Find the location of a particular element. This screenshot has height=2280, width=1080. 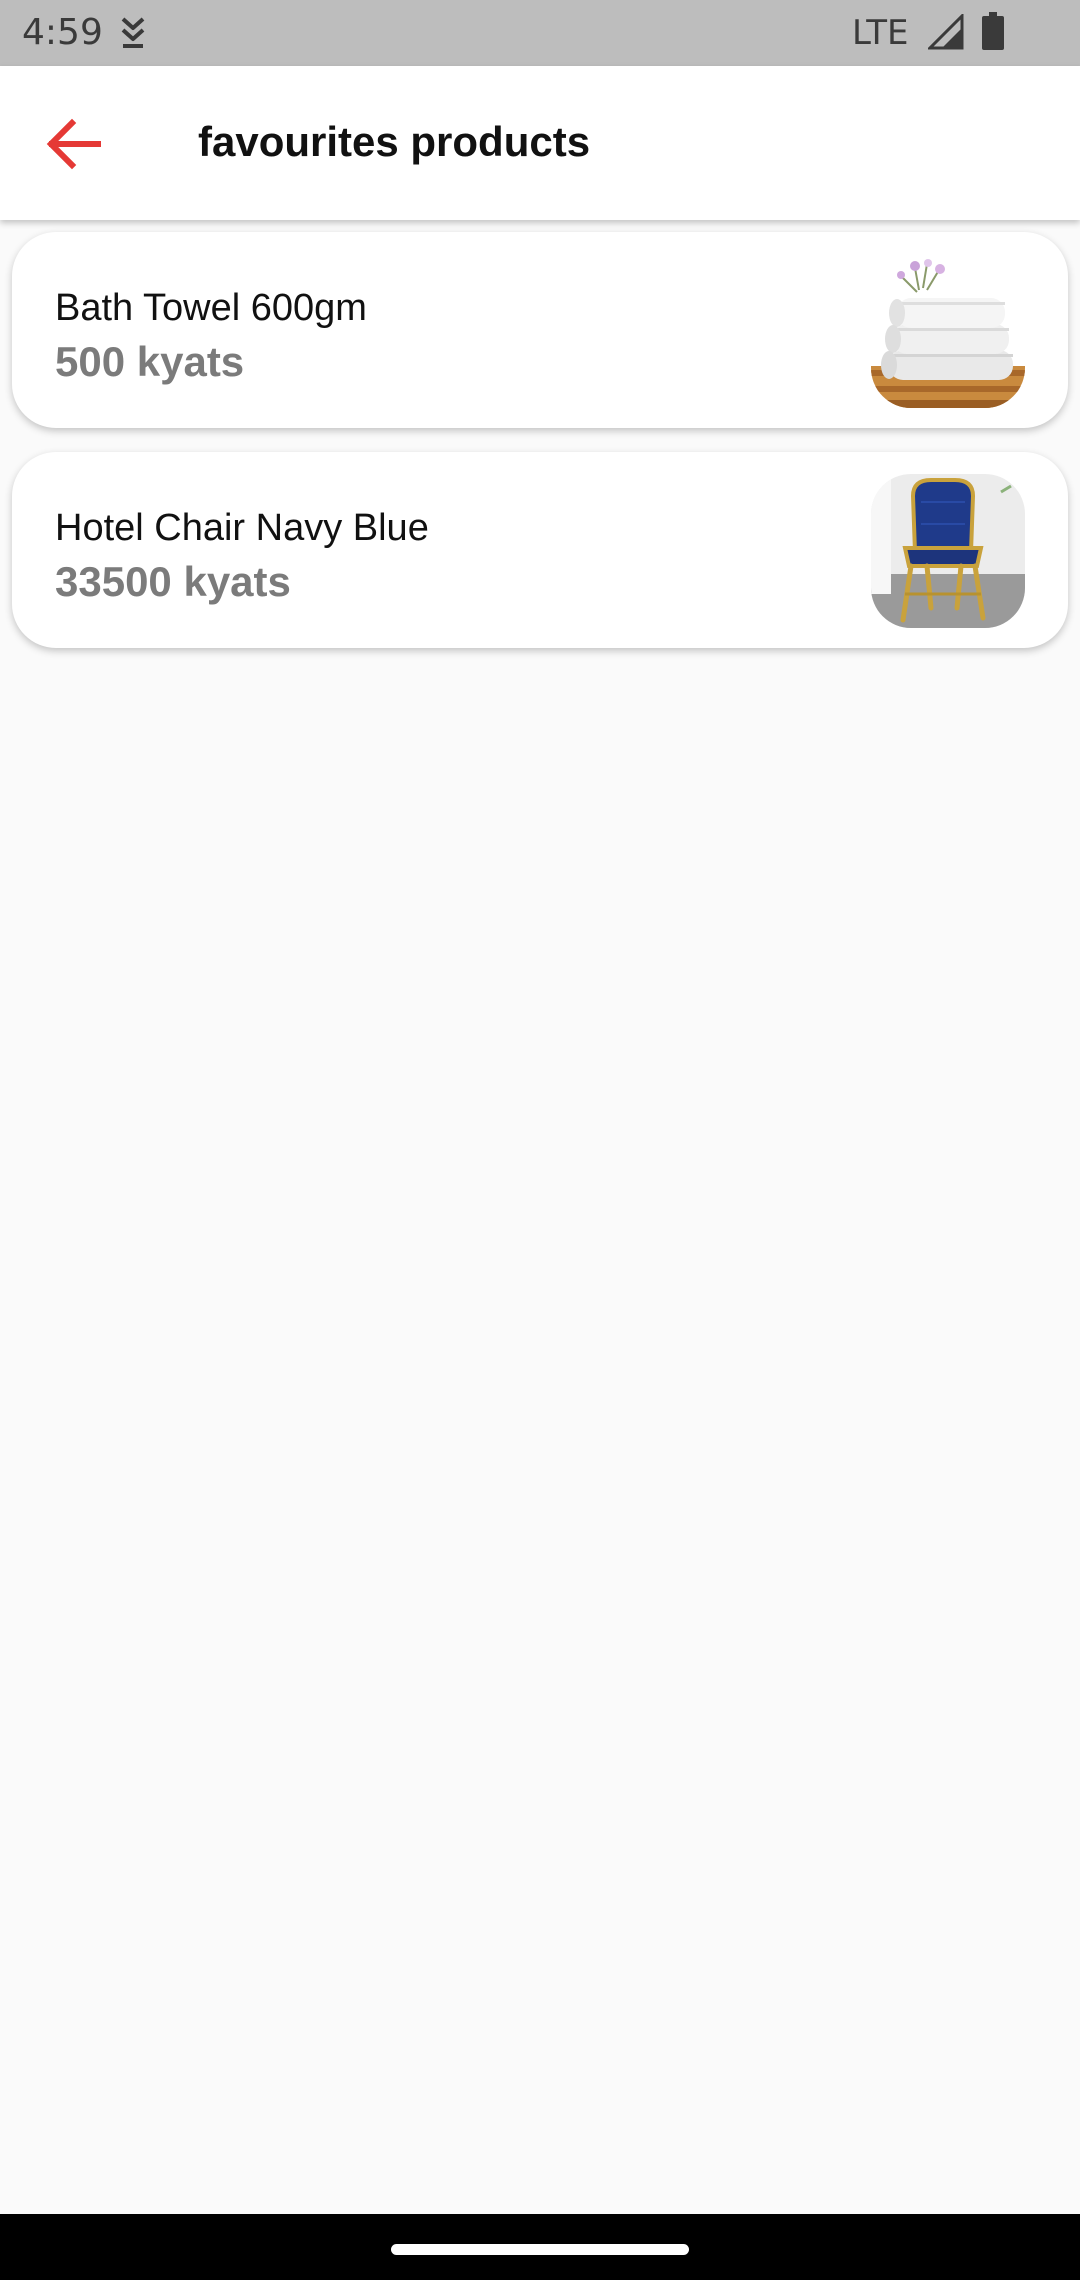

app-bar: favourites products is located at coordinates (540, 143).